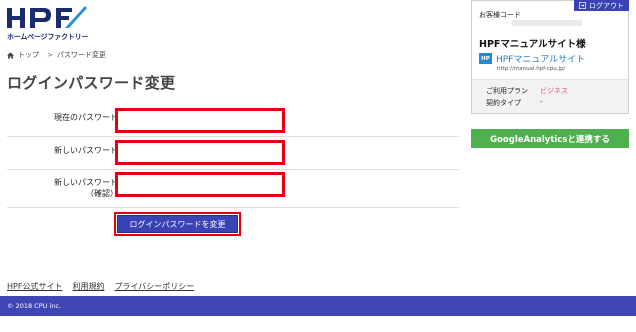  Describe the element at coordinates (48, 37) in the screenshot. I see `logo-text: ホームページファクトリー` at that location.